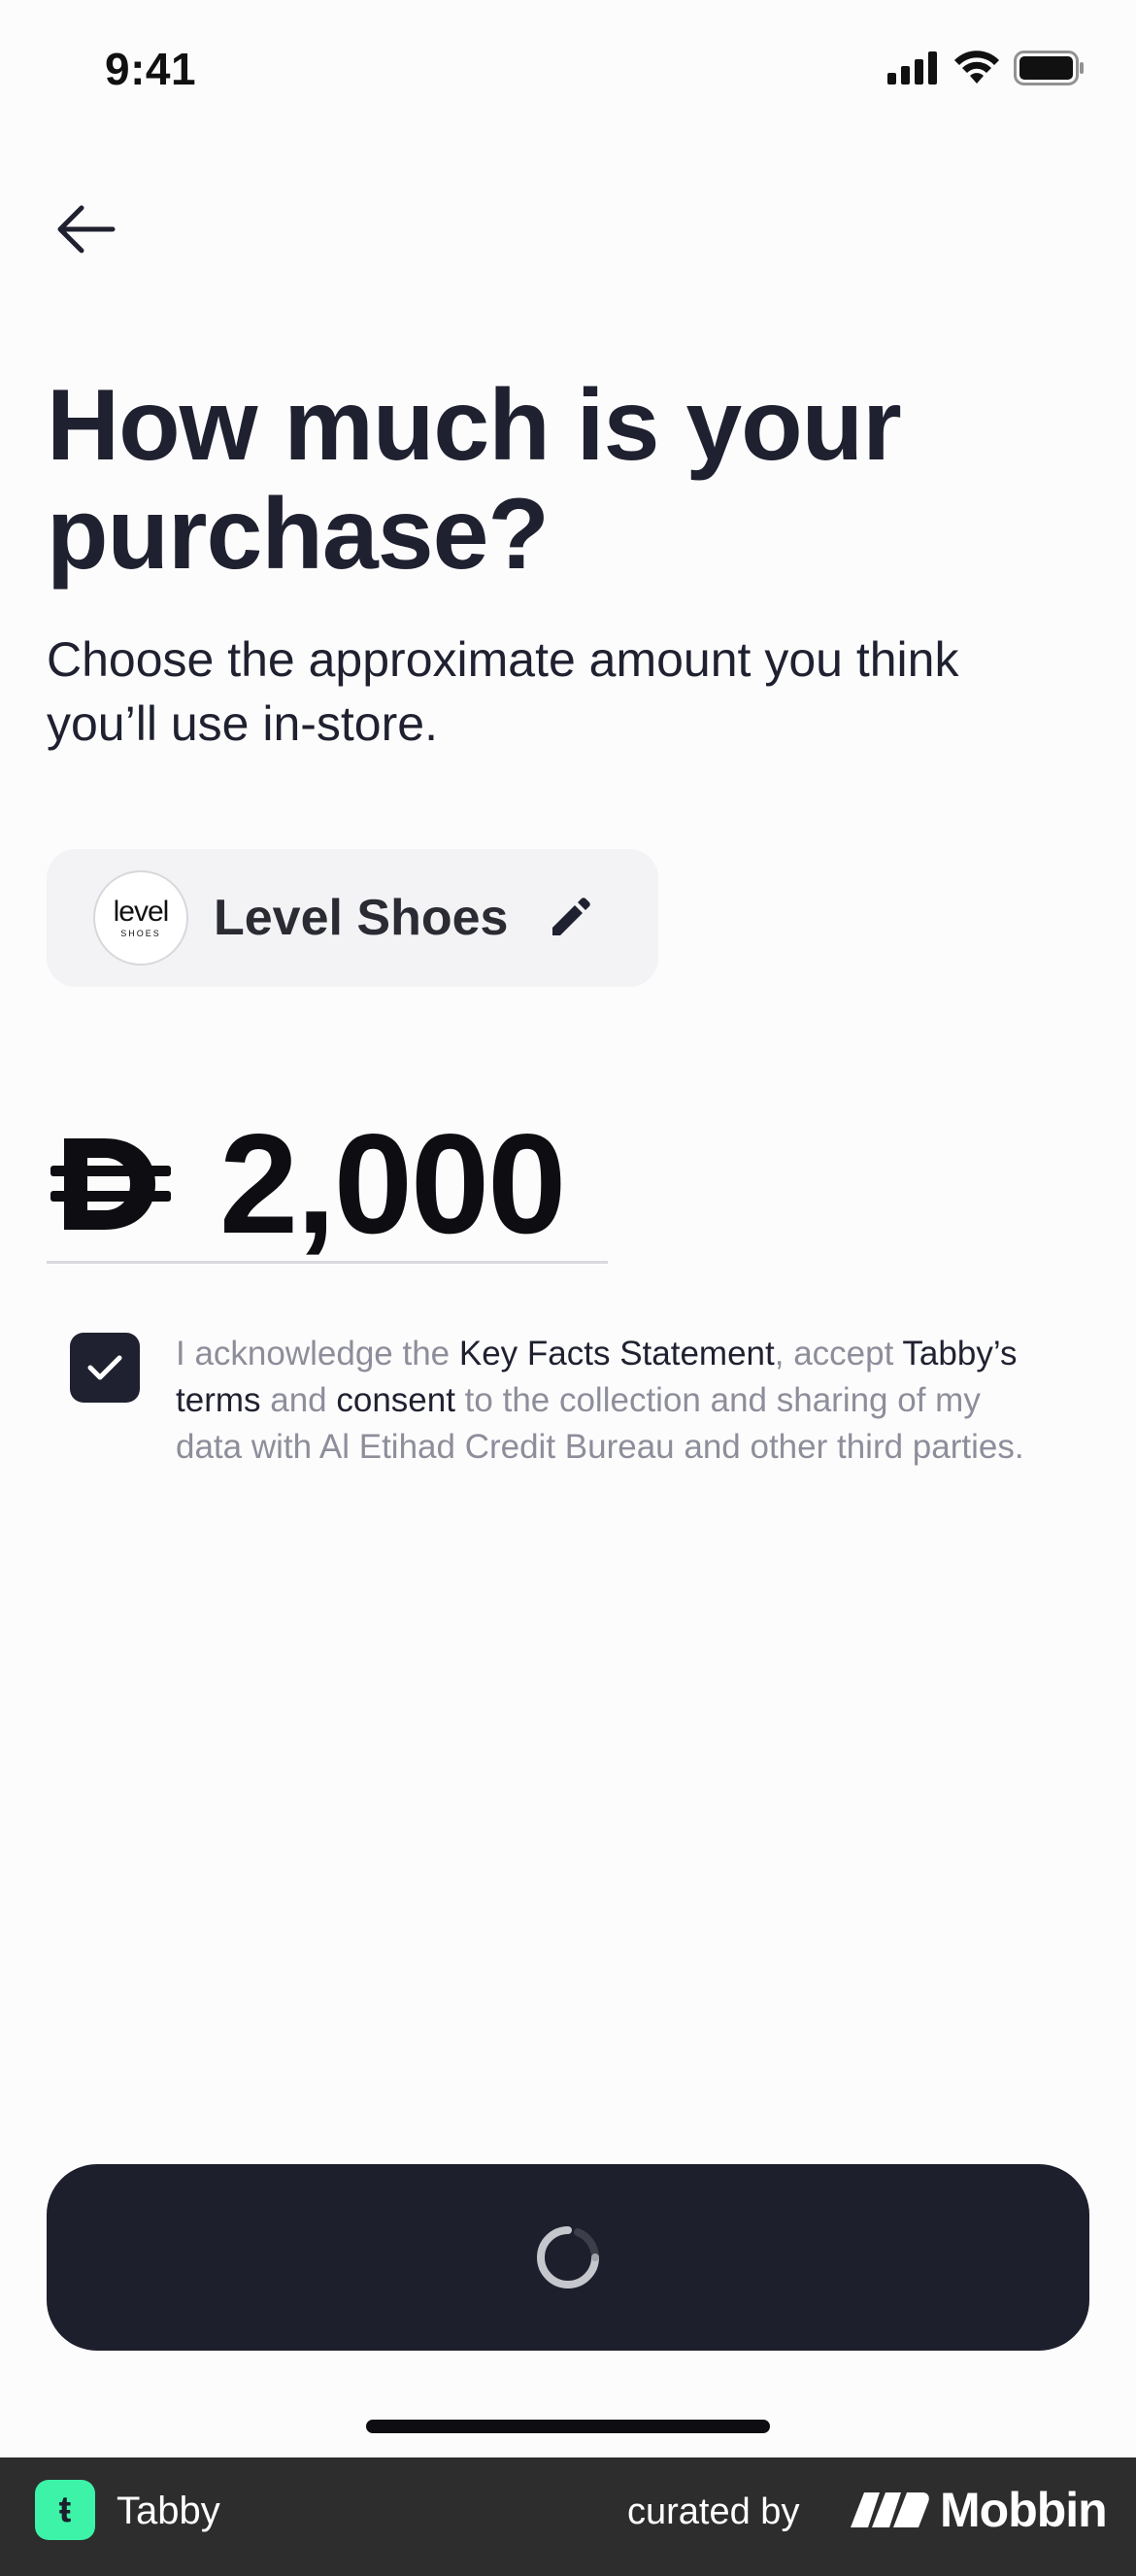 The width and height of the screenshot is (1136, 2576). Describe the element at coordinates (912, 68) in the screenshot. I see `cellular-signal-icon` at that location.